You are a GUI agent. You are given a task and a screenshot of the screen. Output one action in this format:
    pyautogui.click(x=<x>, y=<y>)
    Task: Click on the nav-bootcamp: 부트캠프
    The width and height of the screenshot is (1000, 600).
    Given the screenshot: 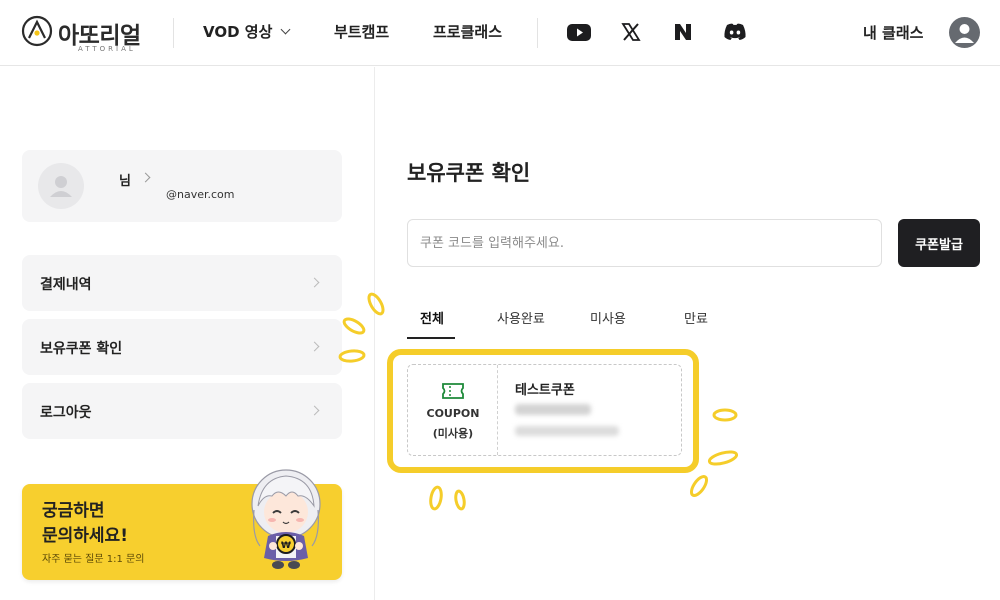 What is the action you would take?
    pyautogui.click(x=361, y=31)
    